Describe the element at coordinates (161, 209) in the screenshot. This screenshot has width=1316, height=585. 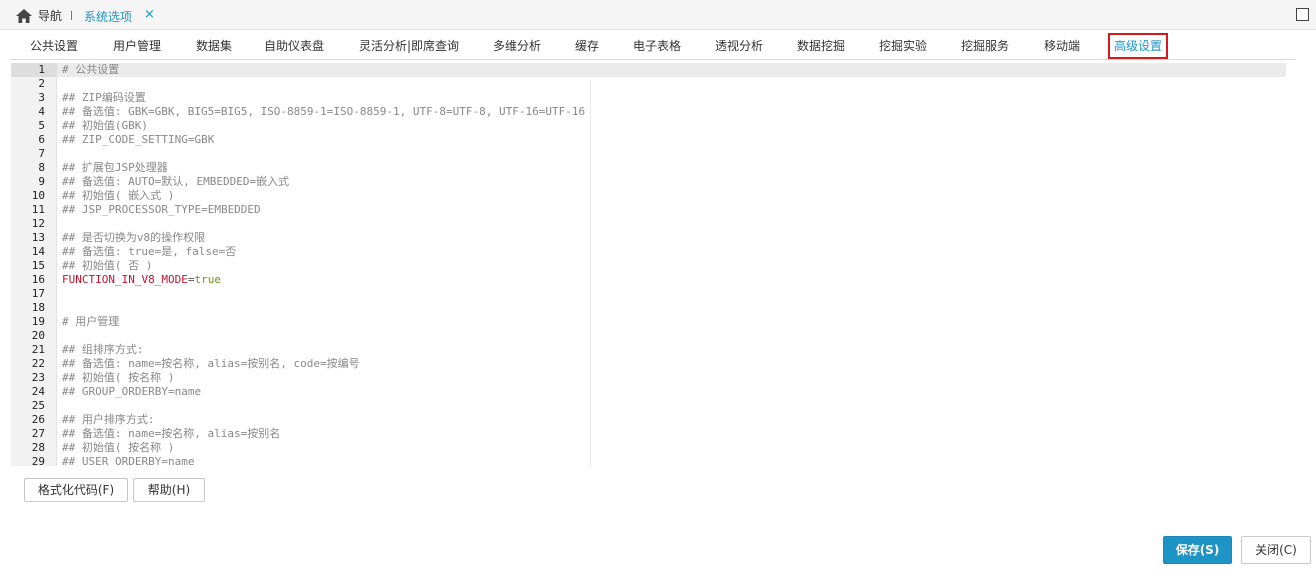
I see `code-text: ## JSP_PROCESSOR_TYPE=EMBEDDED` at that location.